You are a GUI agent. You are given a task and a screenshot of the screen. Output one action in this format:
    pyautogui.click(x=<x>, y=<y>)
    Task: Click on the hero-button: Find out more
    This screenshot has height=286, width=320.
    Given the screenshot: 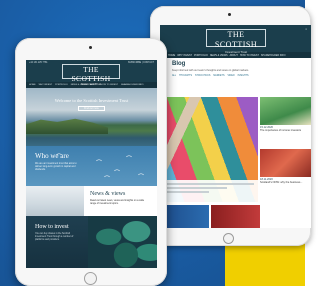 What is the action you would take?
    pyautogui.click(x=91, y=108)
    